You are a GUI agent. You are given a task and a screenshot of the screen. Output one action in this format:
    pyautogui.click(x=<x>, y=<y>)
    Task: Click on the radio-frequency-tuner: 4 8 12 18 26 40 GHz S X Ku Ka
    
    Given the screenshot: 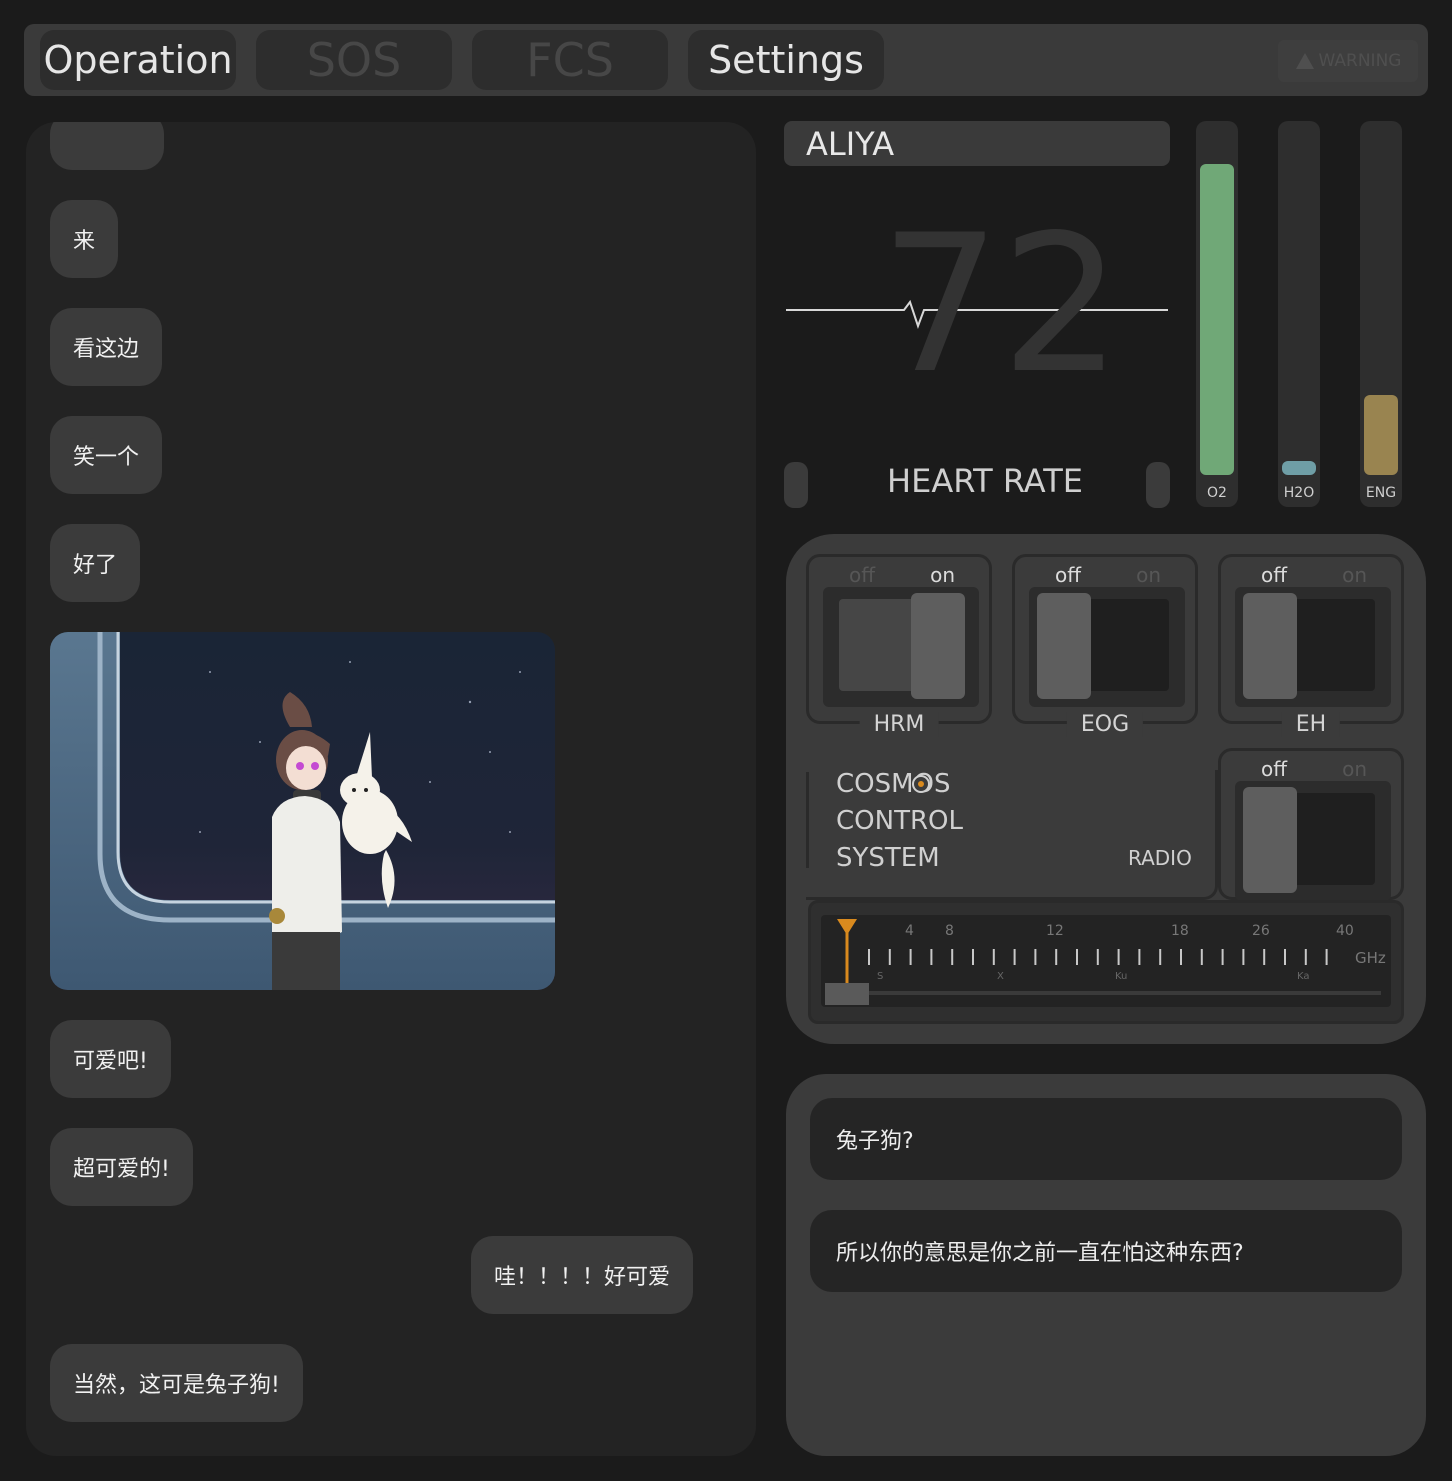 What is the action you would take?
    pyautogui.click(x=1106, y=962)
    